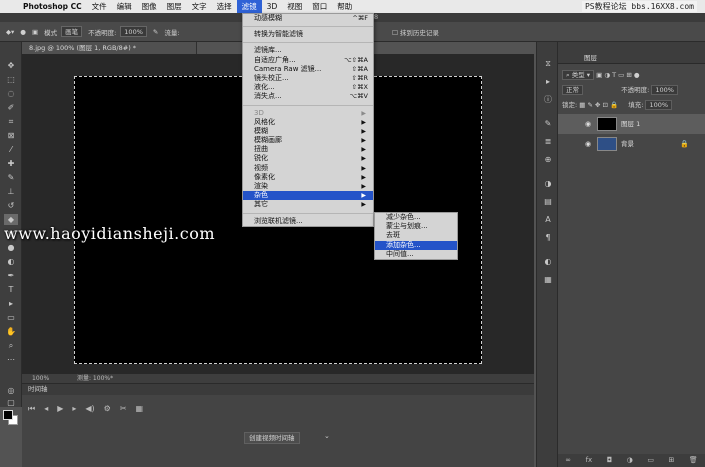 This screenshot has height=467, width=705. Describe the element at coordinates (598, 105) in the screenshot. I see `lock-icons: ▦ ✎ ✥ ⊡ 🔒` at that location.